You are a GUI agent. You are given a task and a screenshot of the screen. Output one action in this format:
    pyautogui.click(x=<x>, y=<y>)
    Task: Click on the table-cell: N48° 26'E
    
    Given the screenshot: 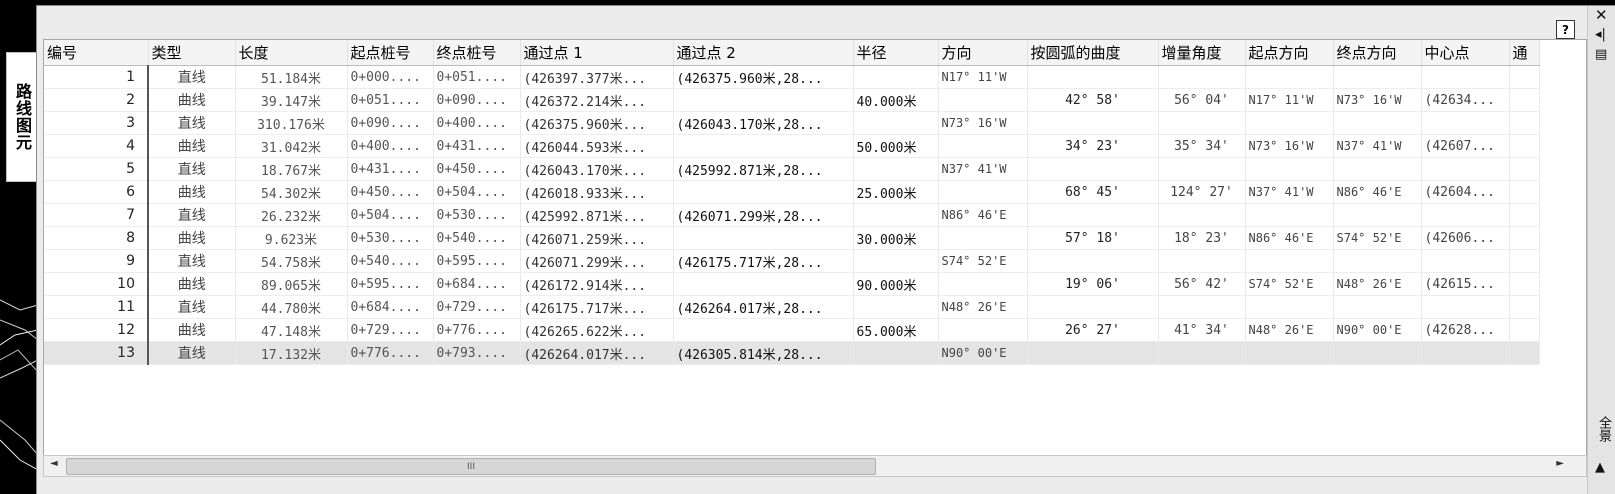 What is the action you would take?
    pyautogui.click(x=1377, y=284)
    